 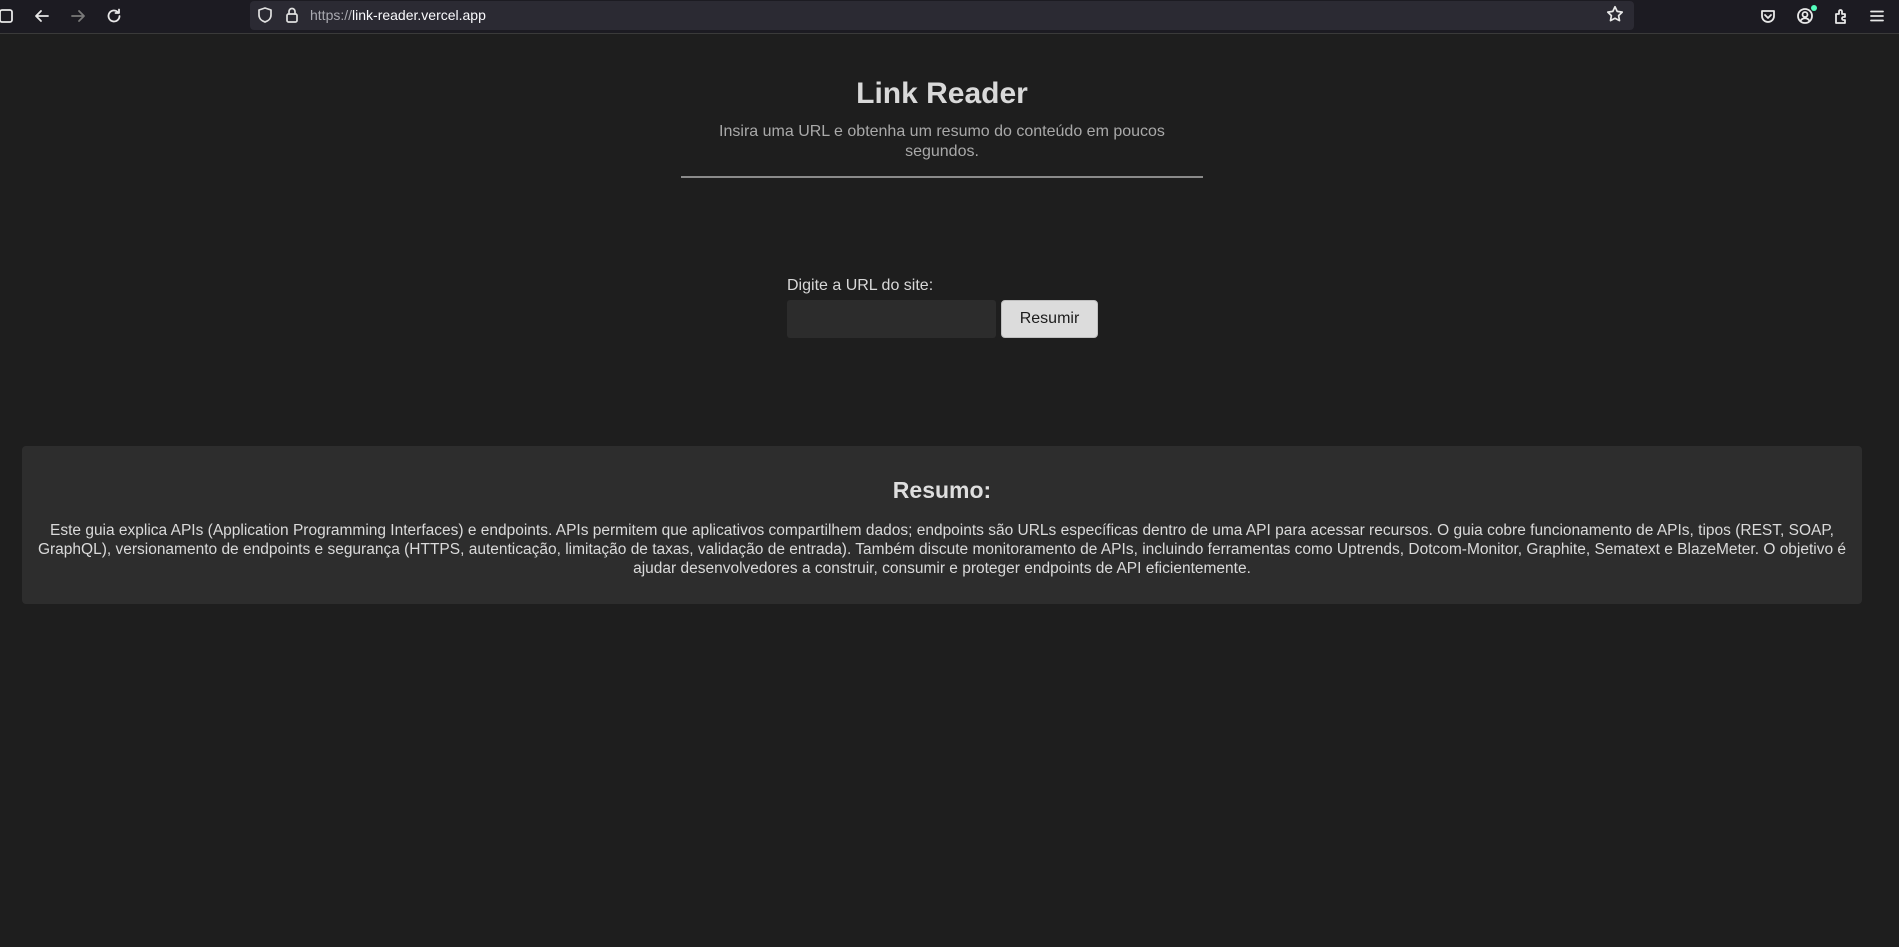 I want to click on extensions-icon, so click(x=1841, y=16).